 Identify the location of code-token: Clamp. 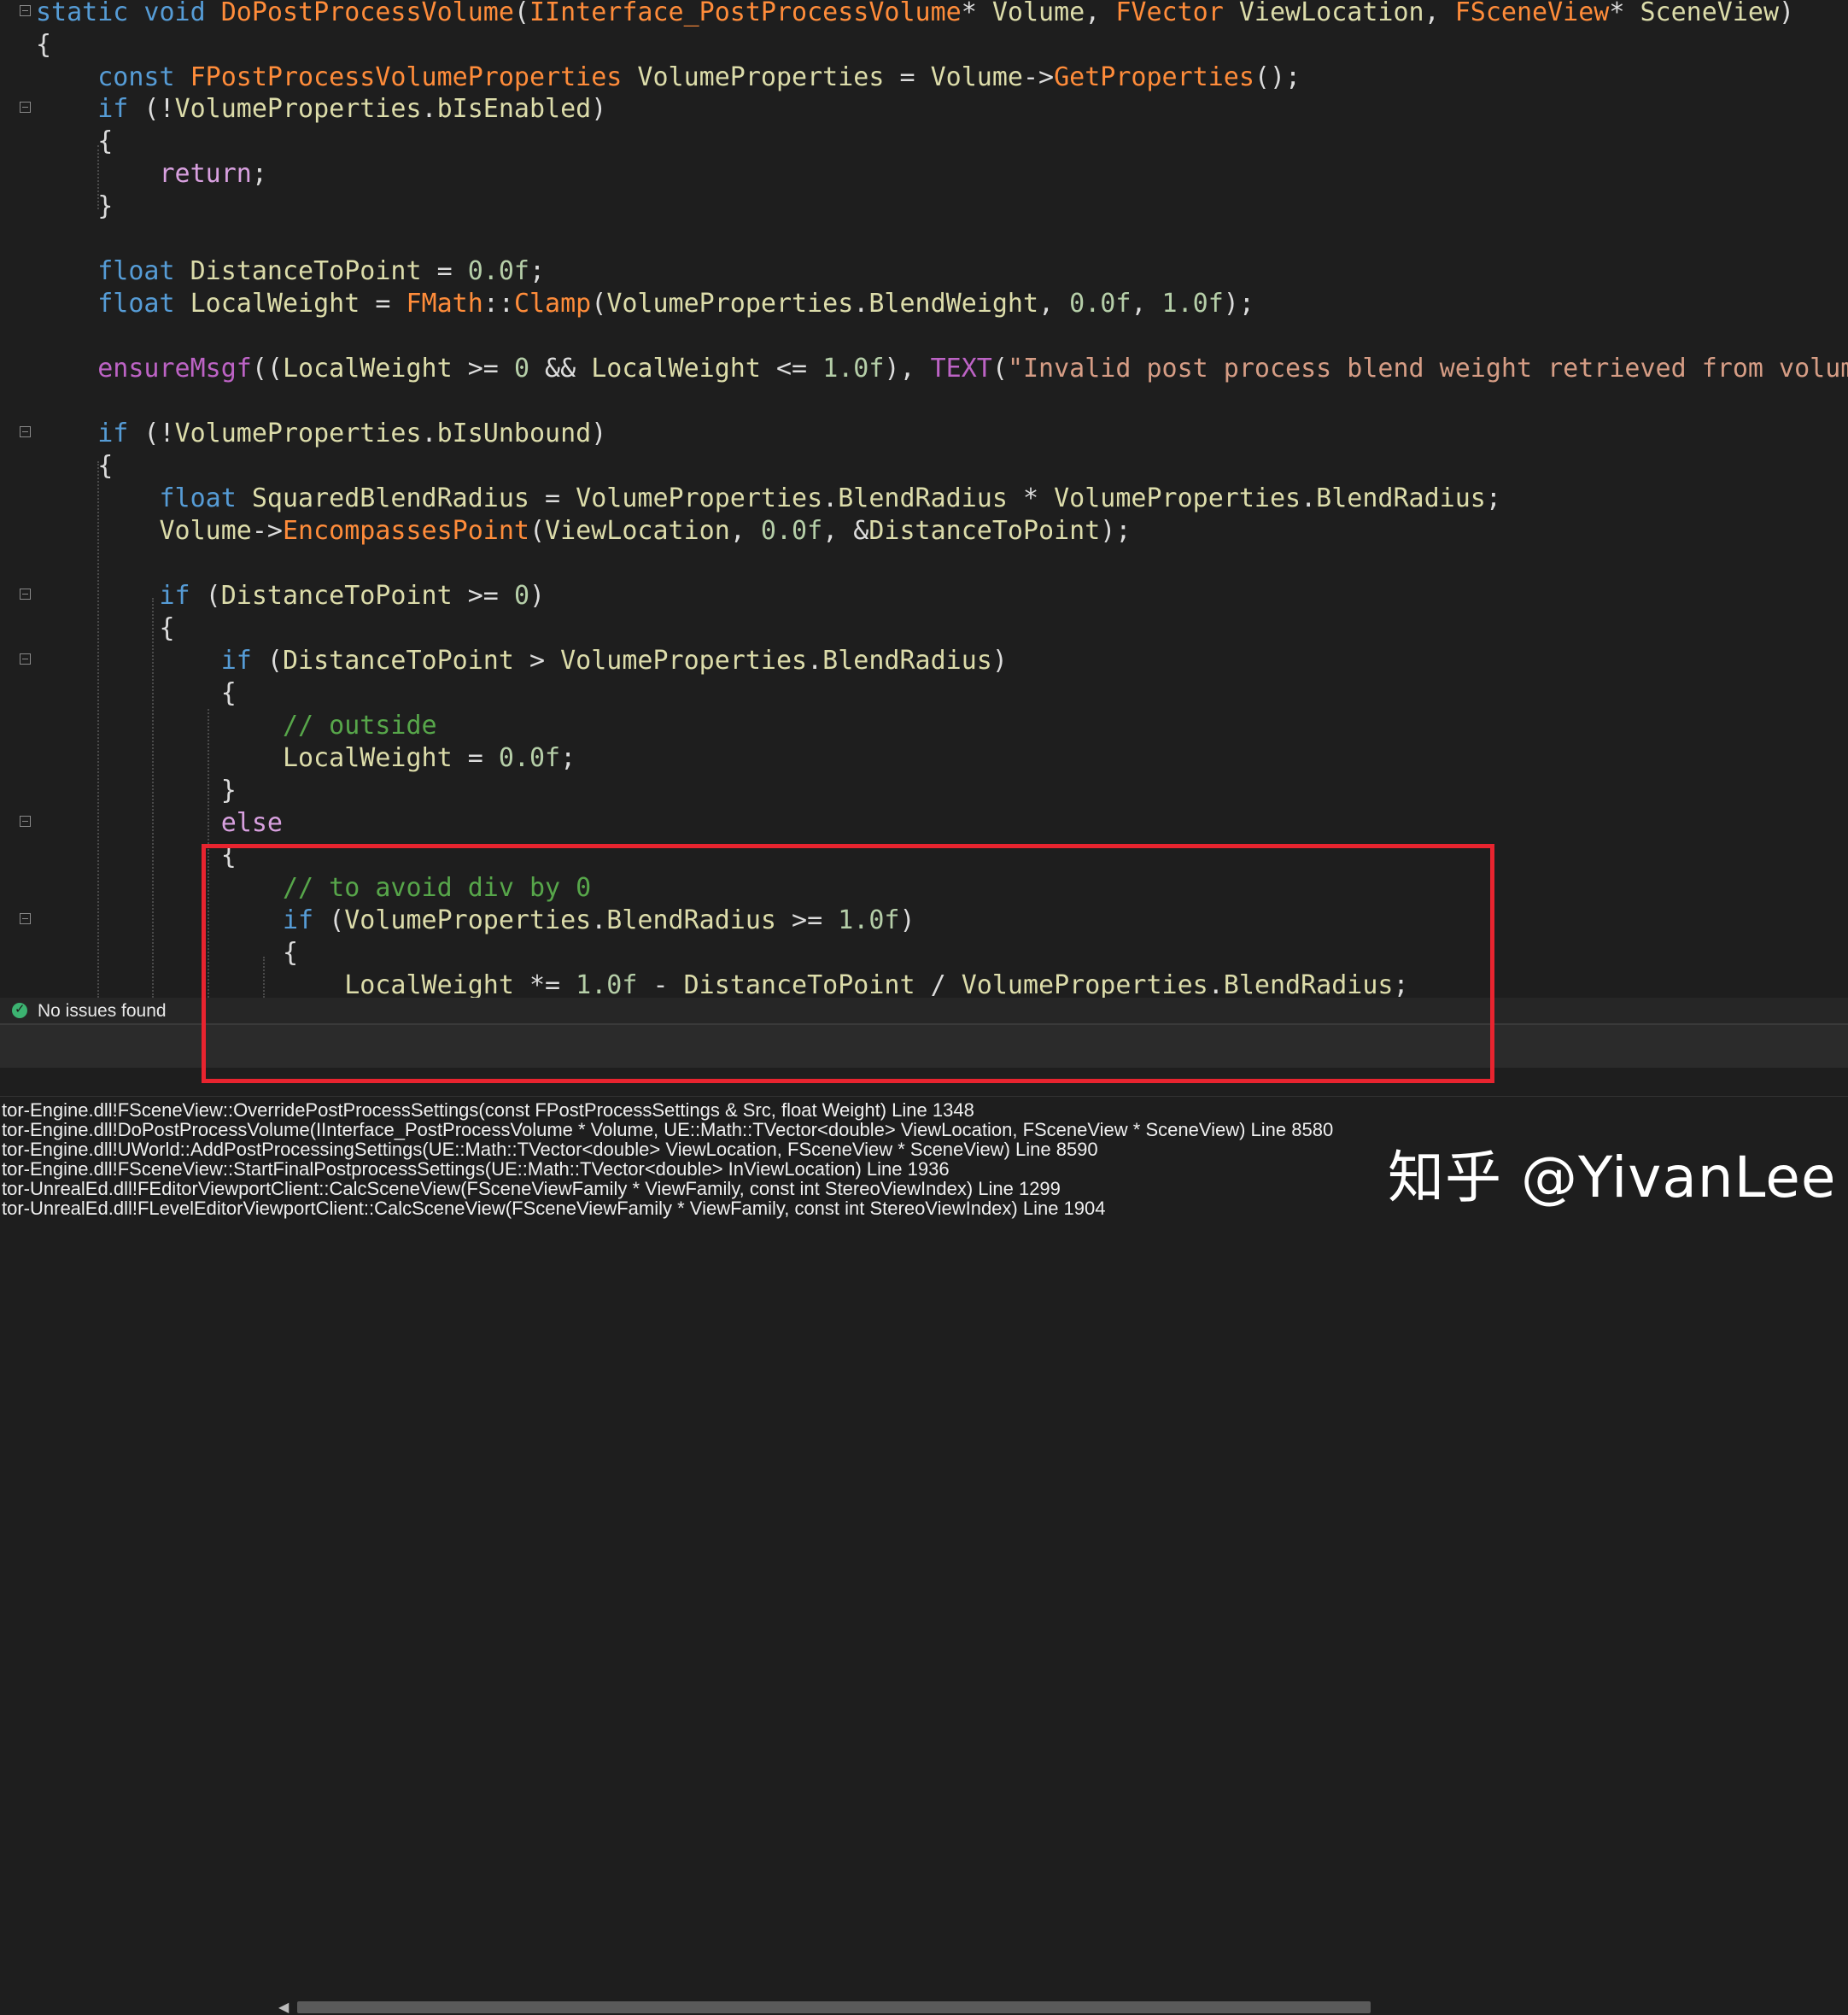
(552, 304).